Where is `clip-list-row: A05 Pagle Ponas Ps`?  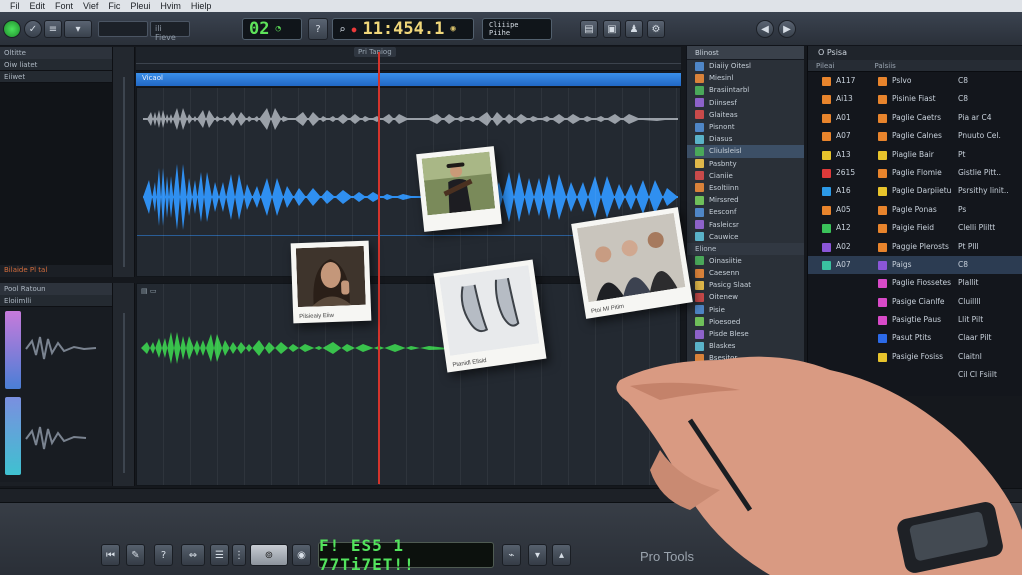
clip-list-row: A05 Pagle Ponas Ps is located at coordinates (915, 210).